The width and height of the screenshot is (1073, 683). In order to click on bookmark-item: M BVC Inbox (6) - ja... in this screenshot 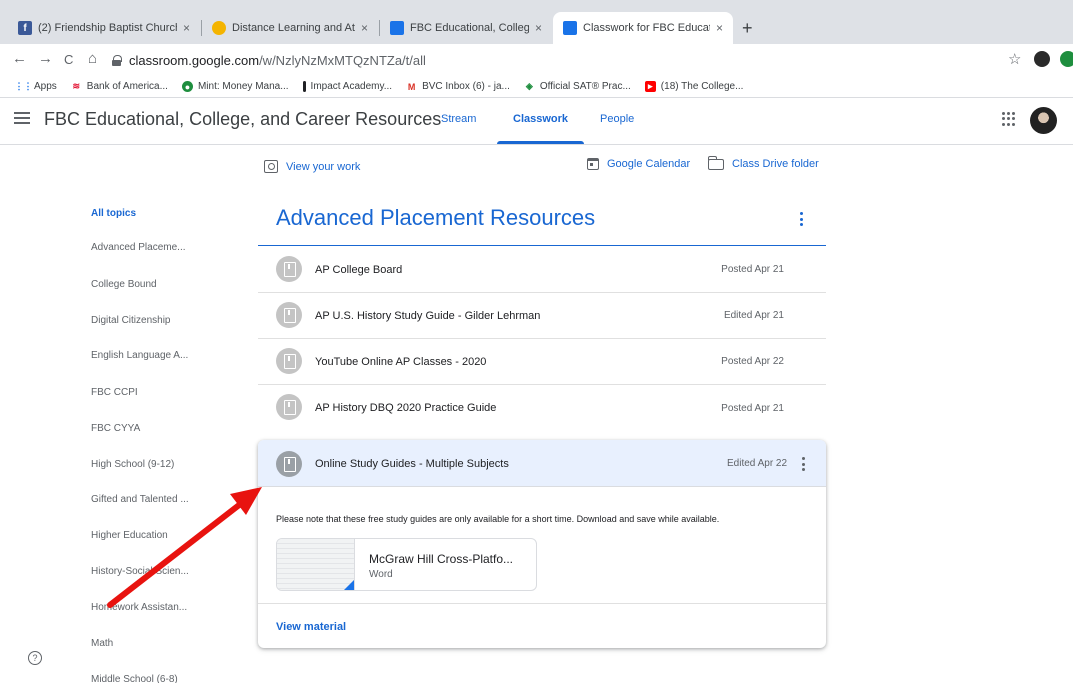, I will do `click(458, 86)`.